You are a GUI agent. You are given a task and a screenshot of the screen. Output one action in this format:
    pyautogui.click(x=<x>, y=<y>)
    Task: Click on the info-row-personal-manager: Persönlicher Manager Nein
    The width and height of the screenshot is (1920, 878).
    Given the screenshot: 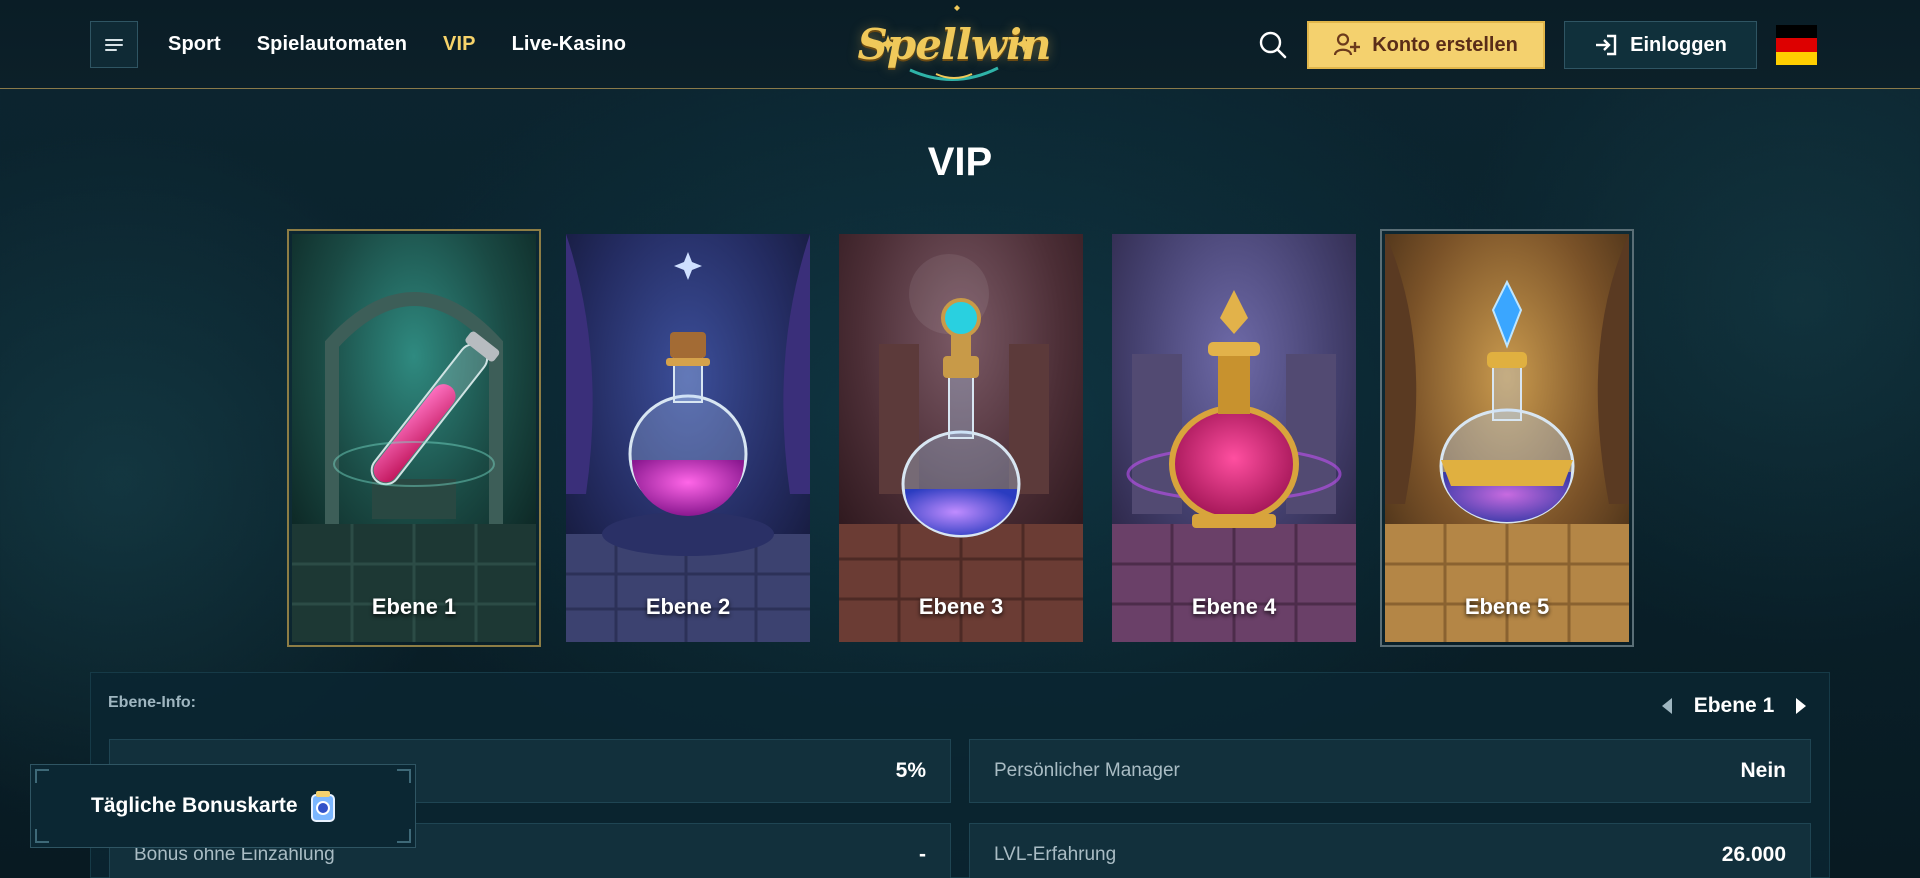 What is the action you would take?
    pyautogui.click(x=1390, y=771)
    